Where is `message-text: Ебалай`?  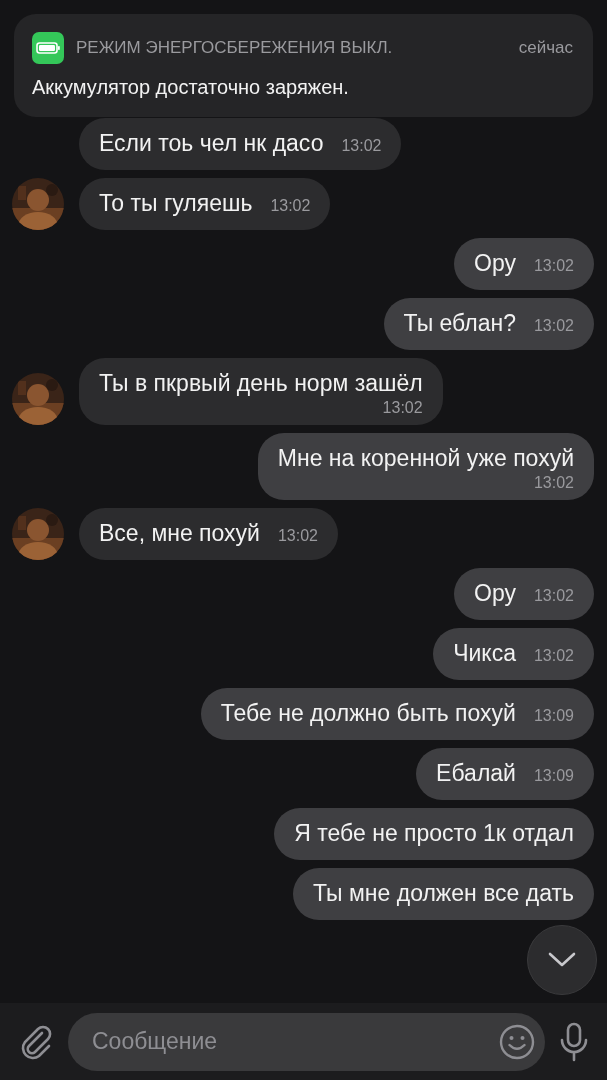
message-text: Ебалай is located at coordinates (476, 773).